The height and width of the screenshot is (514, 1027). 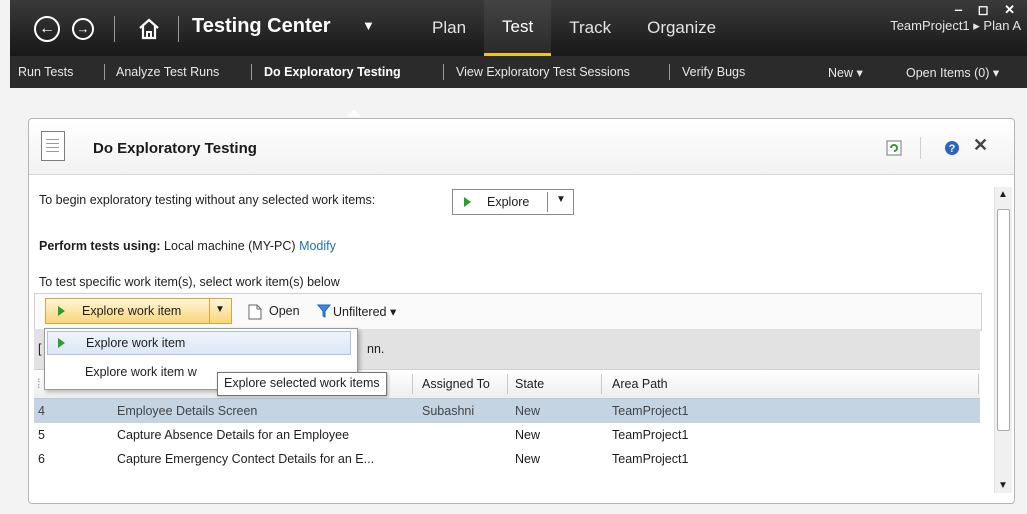 I want to click on tab-plan: Plan, so click(x=449, y=28).